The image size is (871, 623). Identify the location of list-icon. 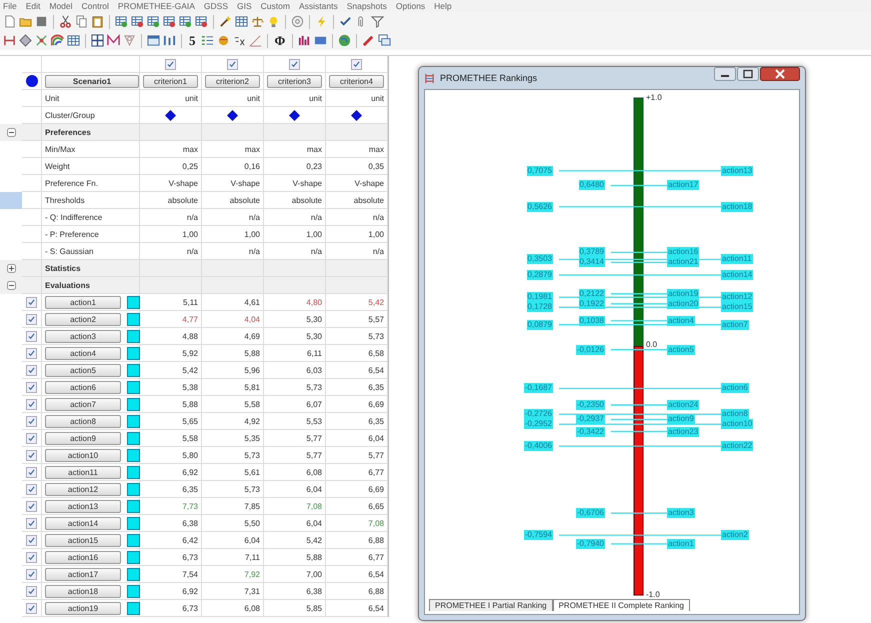
(207, 40).